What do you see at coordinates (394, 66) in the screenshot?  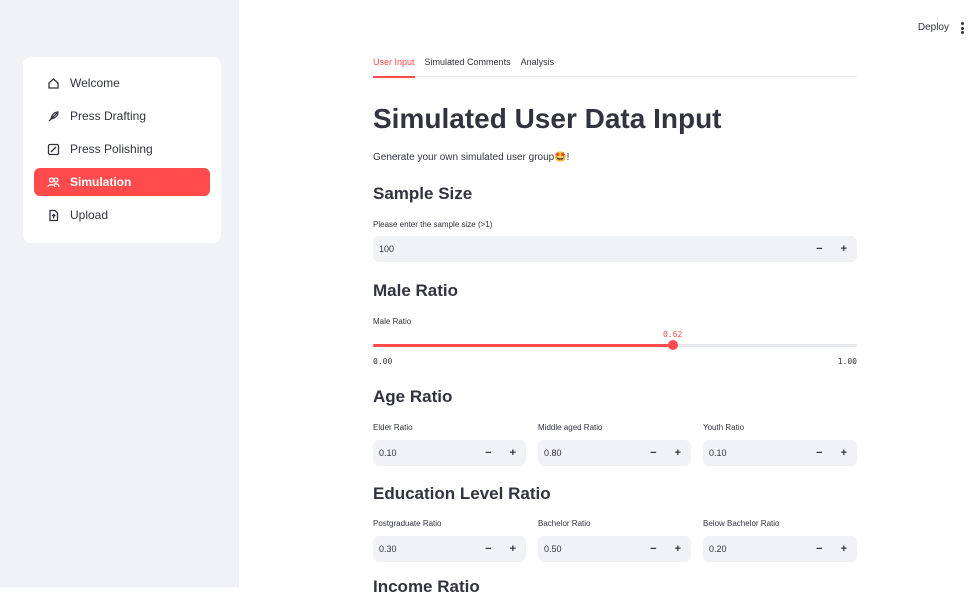 I see `tab-user-input: User Input` at bounding box center [394, 66].